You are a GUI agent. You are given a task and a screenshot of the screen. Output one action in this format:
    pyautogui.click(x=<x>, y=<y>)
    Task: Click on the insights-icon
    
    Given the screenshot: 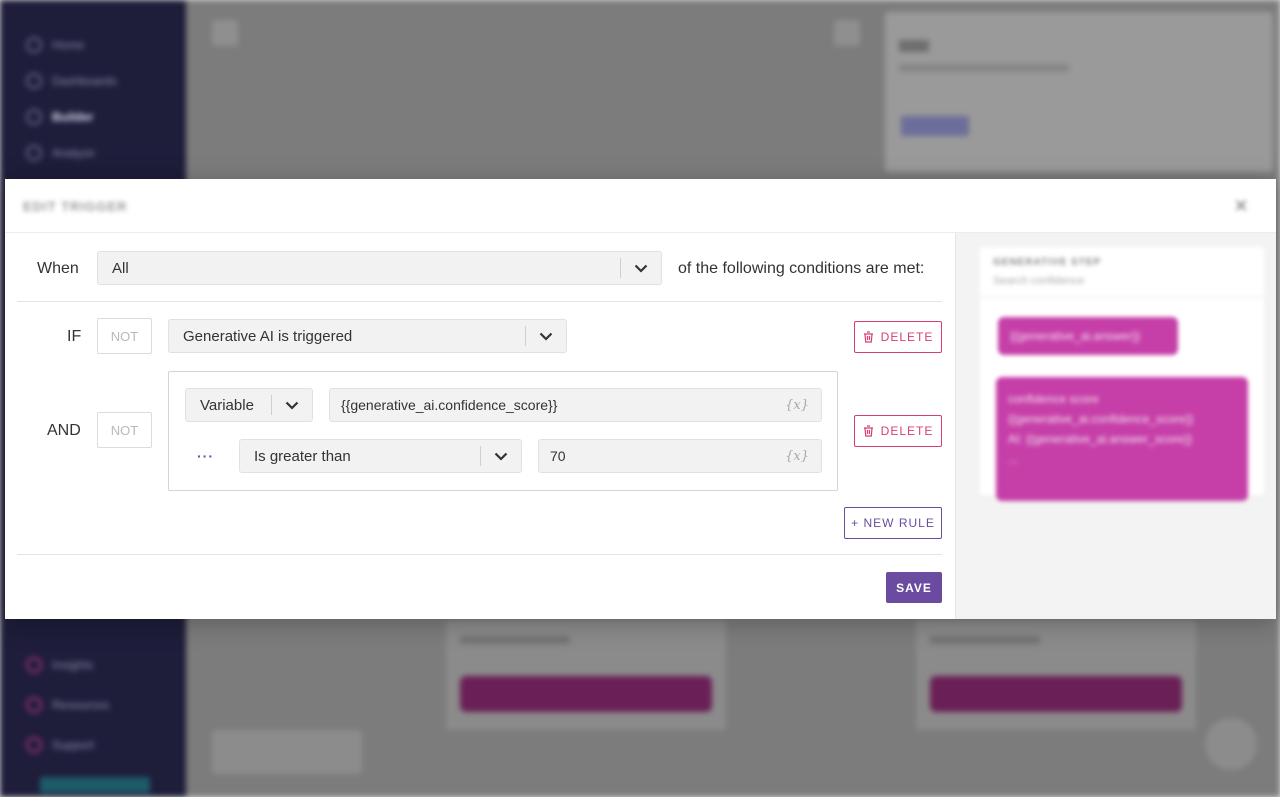 What is the action you would take?
    pyautogui.click(x=34, y=665)
    